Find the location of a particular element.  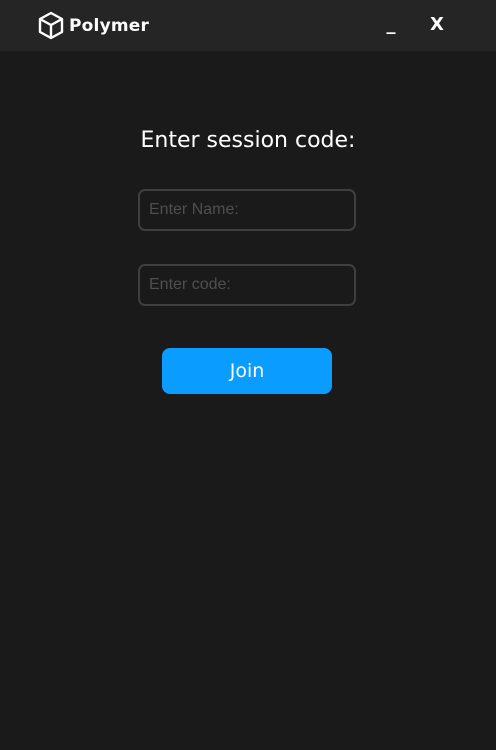

app-name: Polymer is located at coordinates (109, 25).